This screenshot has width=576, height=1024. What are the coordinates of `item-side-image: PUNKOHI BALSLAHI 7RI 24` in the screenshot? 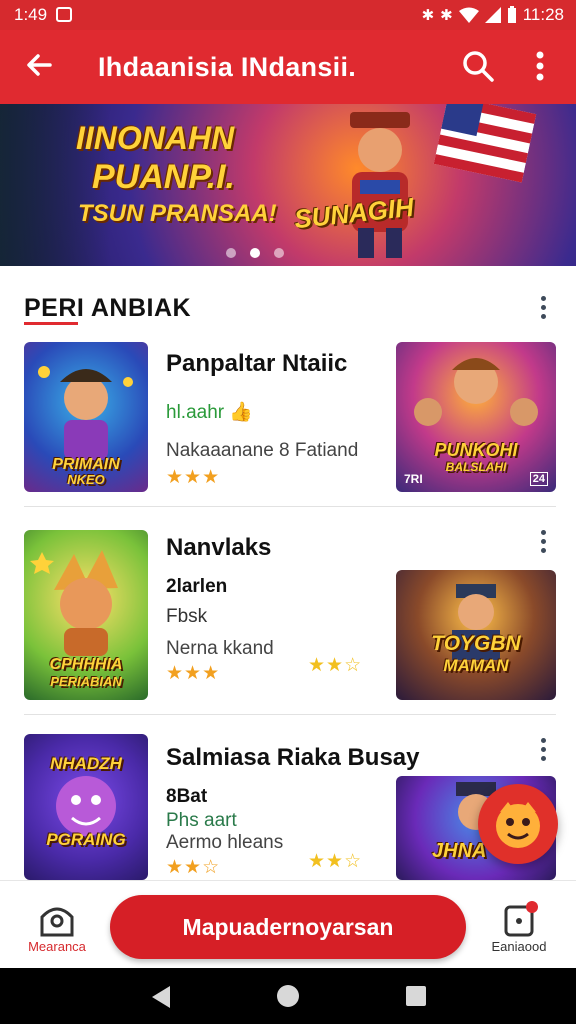 It's located at (476, 417).